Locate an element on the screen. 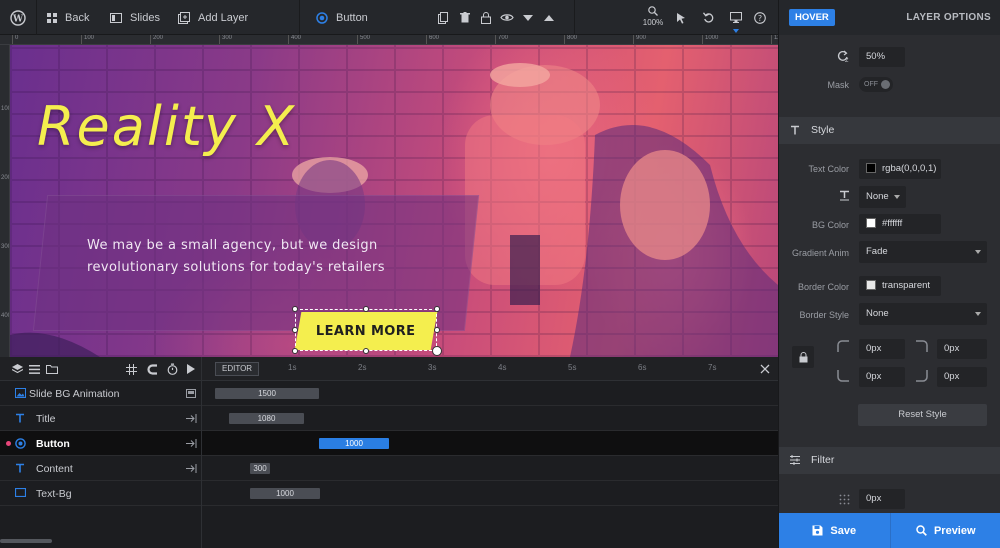  radius-top-left-input: 0px is located at coordinates (882, 349).